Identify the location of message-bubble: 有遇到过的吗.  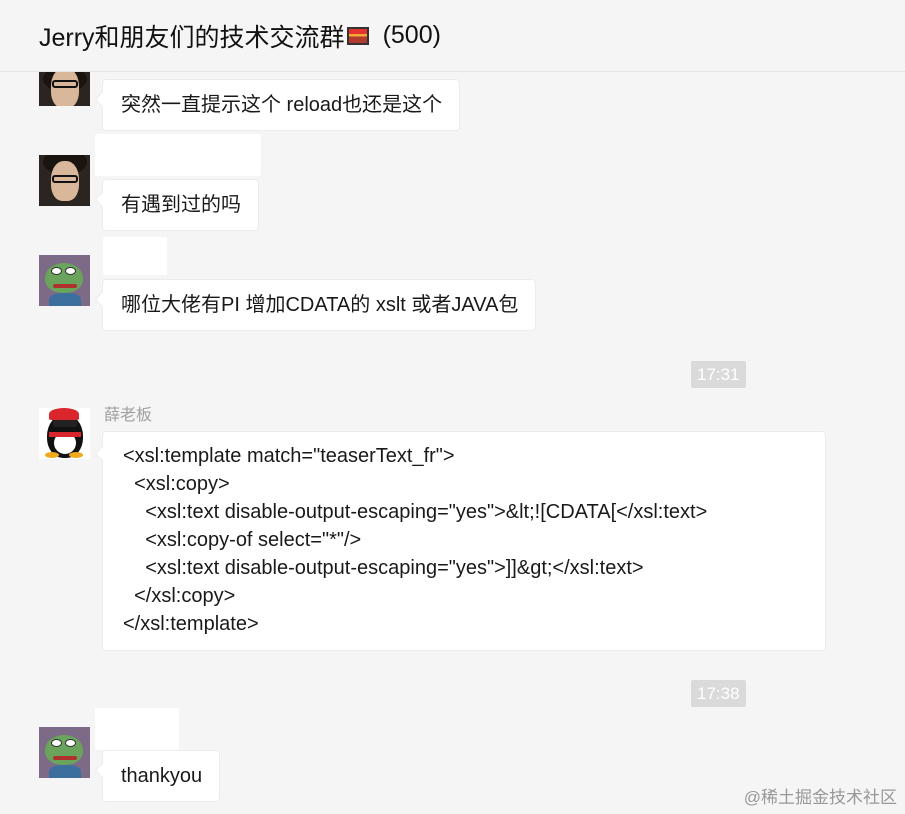
(180, 205).